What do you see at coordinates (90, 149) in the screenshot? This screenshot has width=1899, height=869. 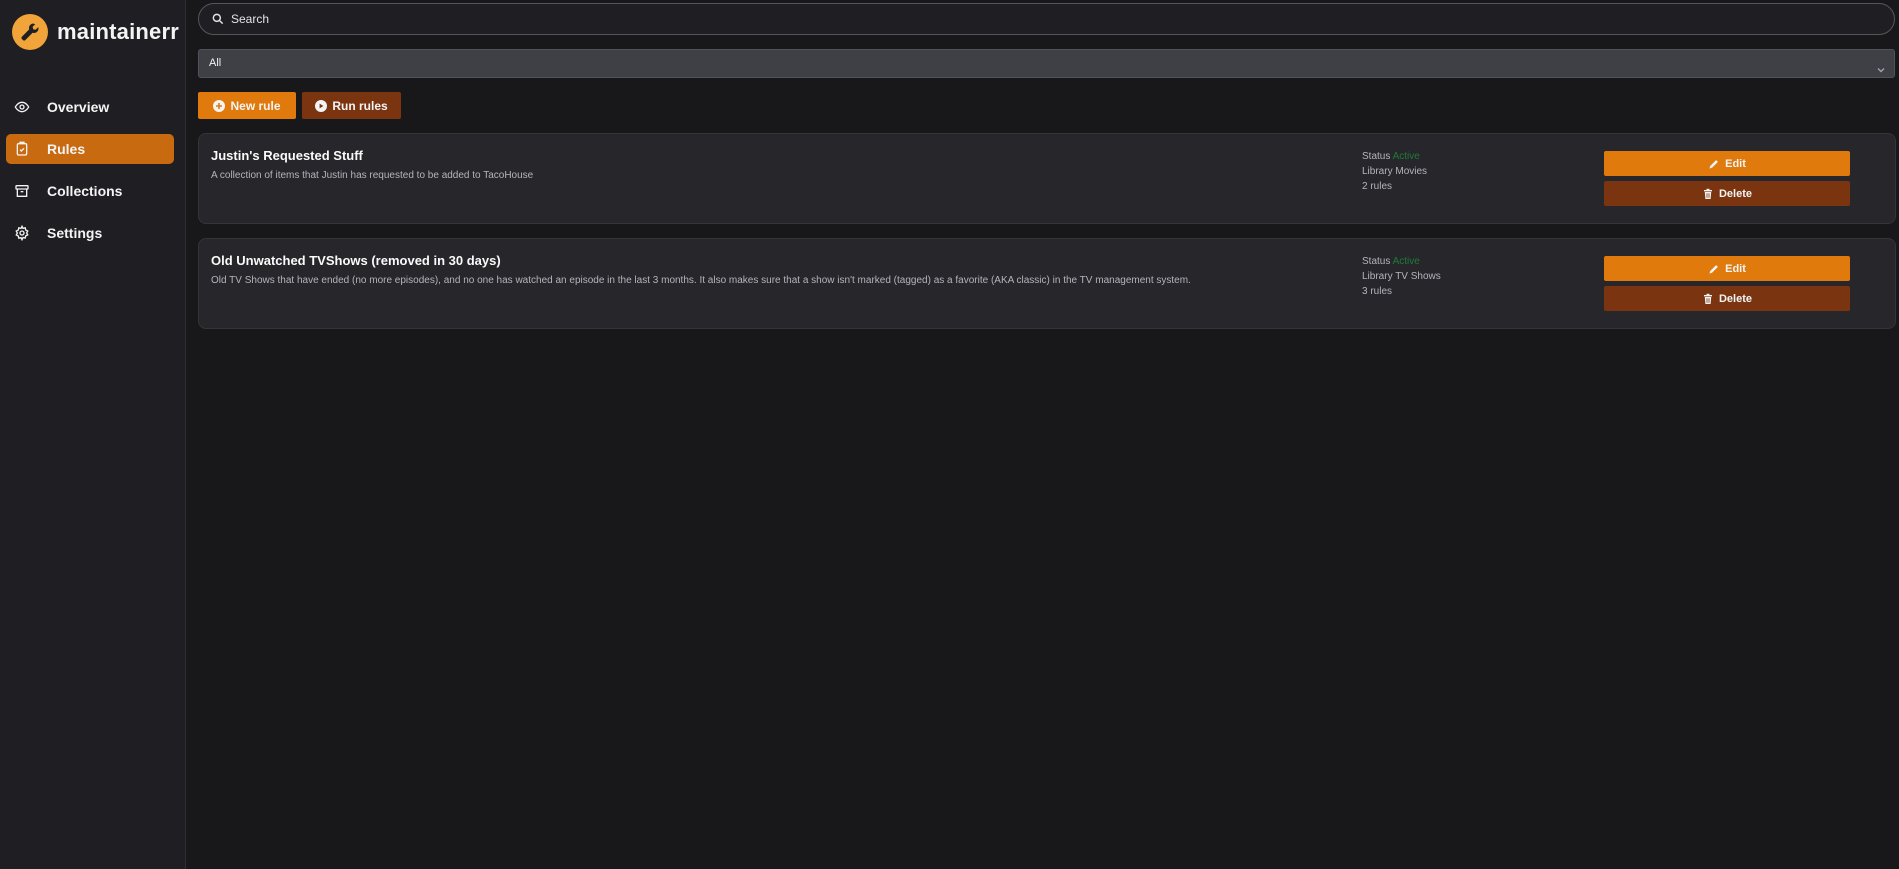 I see `sidebar-item-rules: Rules` at bounding box center [90, 149].